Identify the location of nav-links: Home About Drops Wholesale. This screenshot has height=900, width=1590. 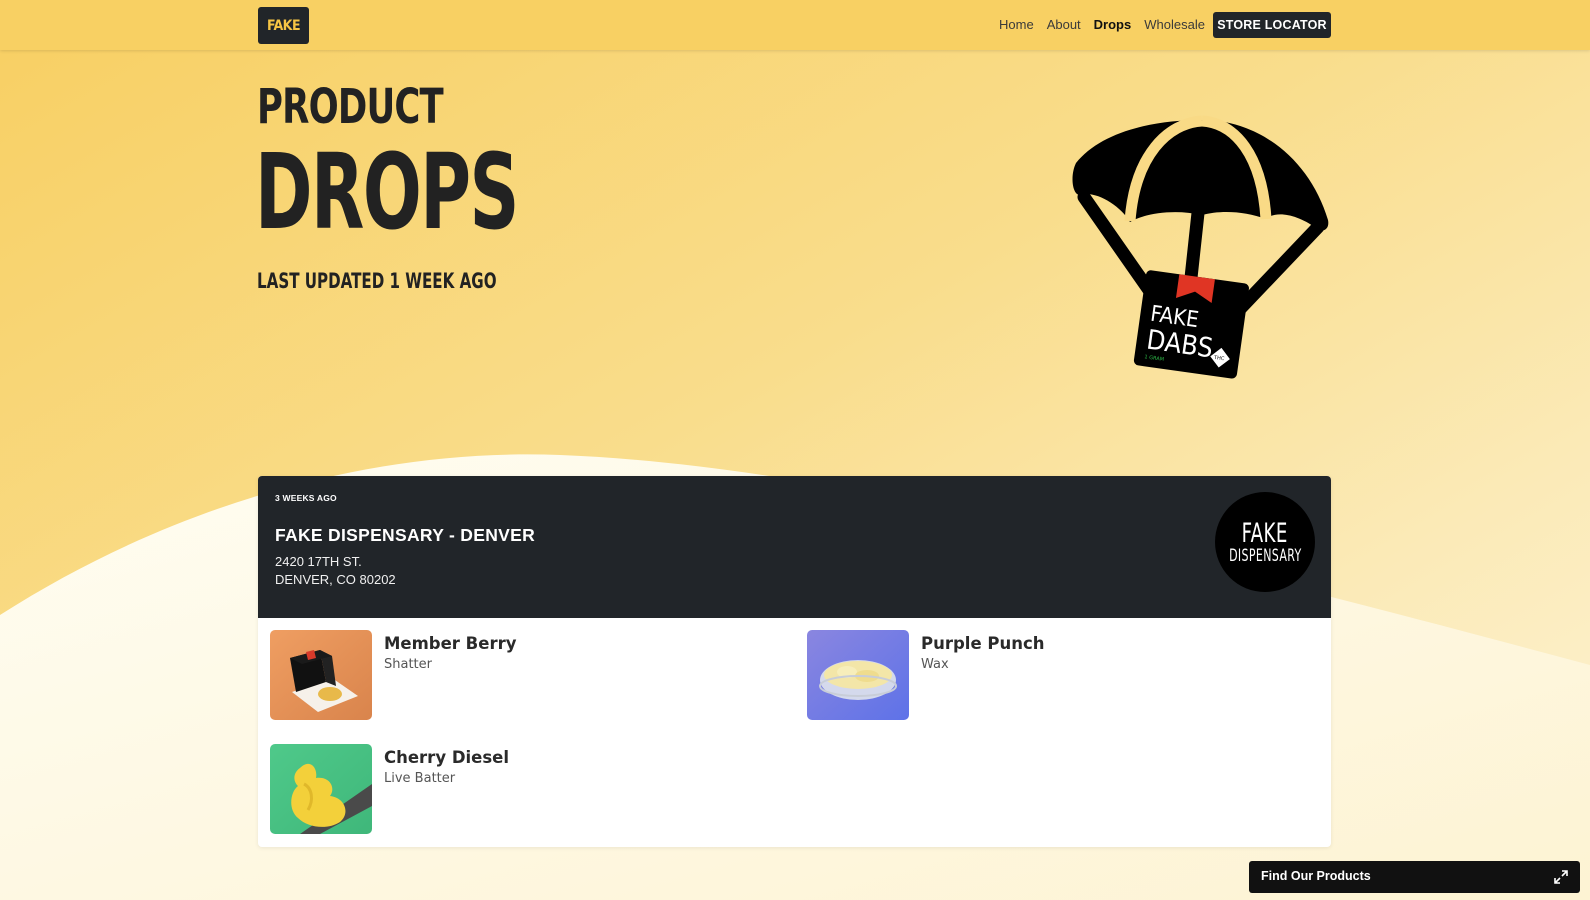
(1108, 25).